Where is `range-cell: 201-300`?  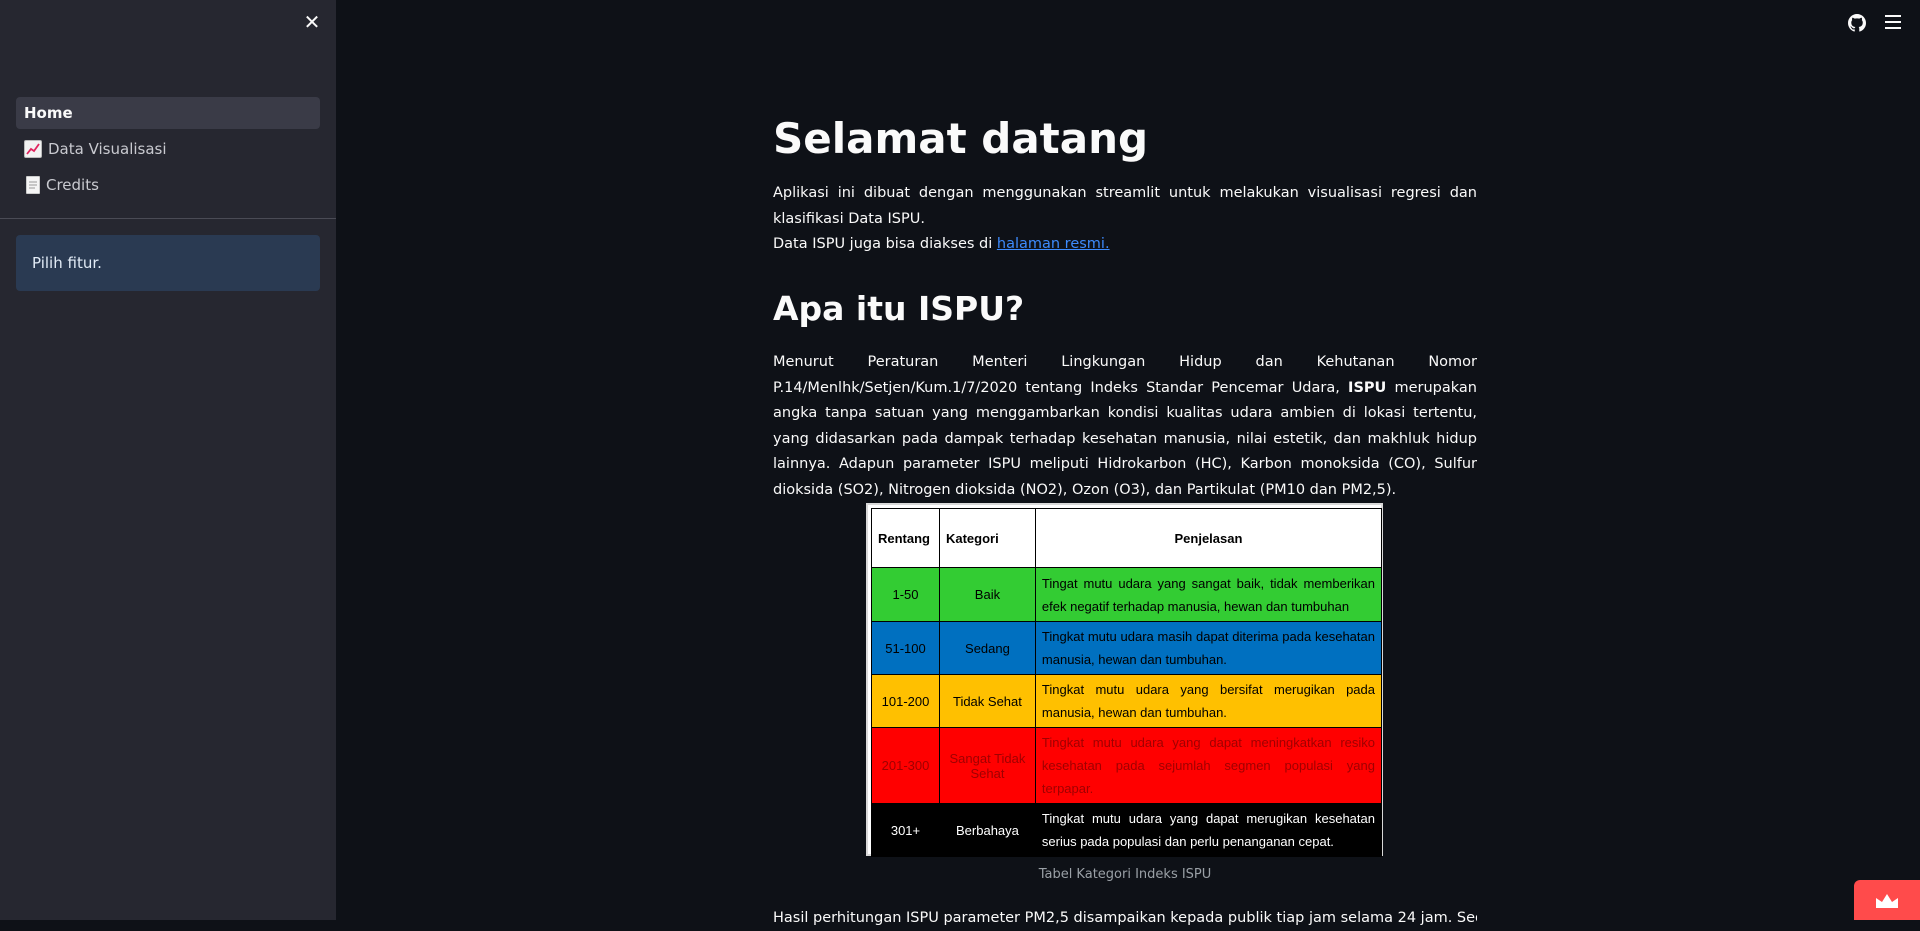
range-cell: 201-300 is located at coordinates (905, 765).